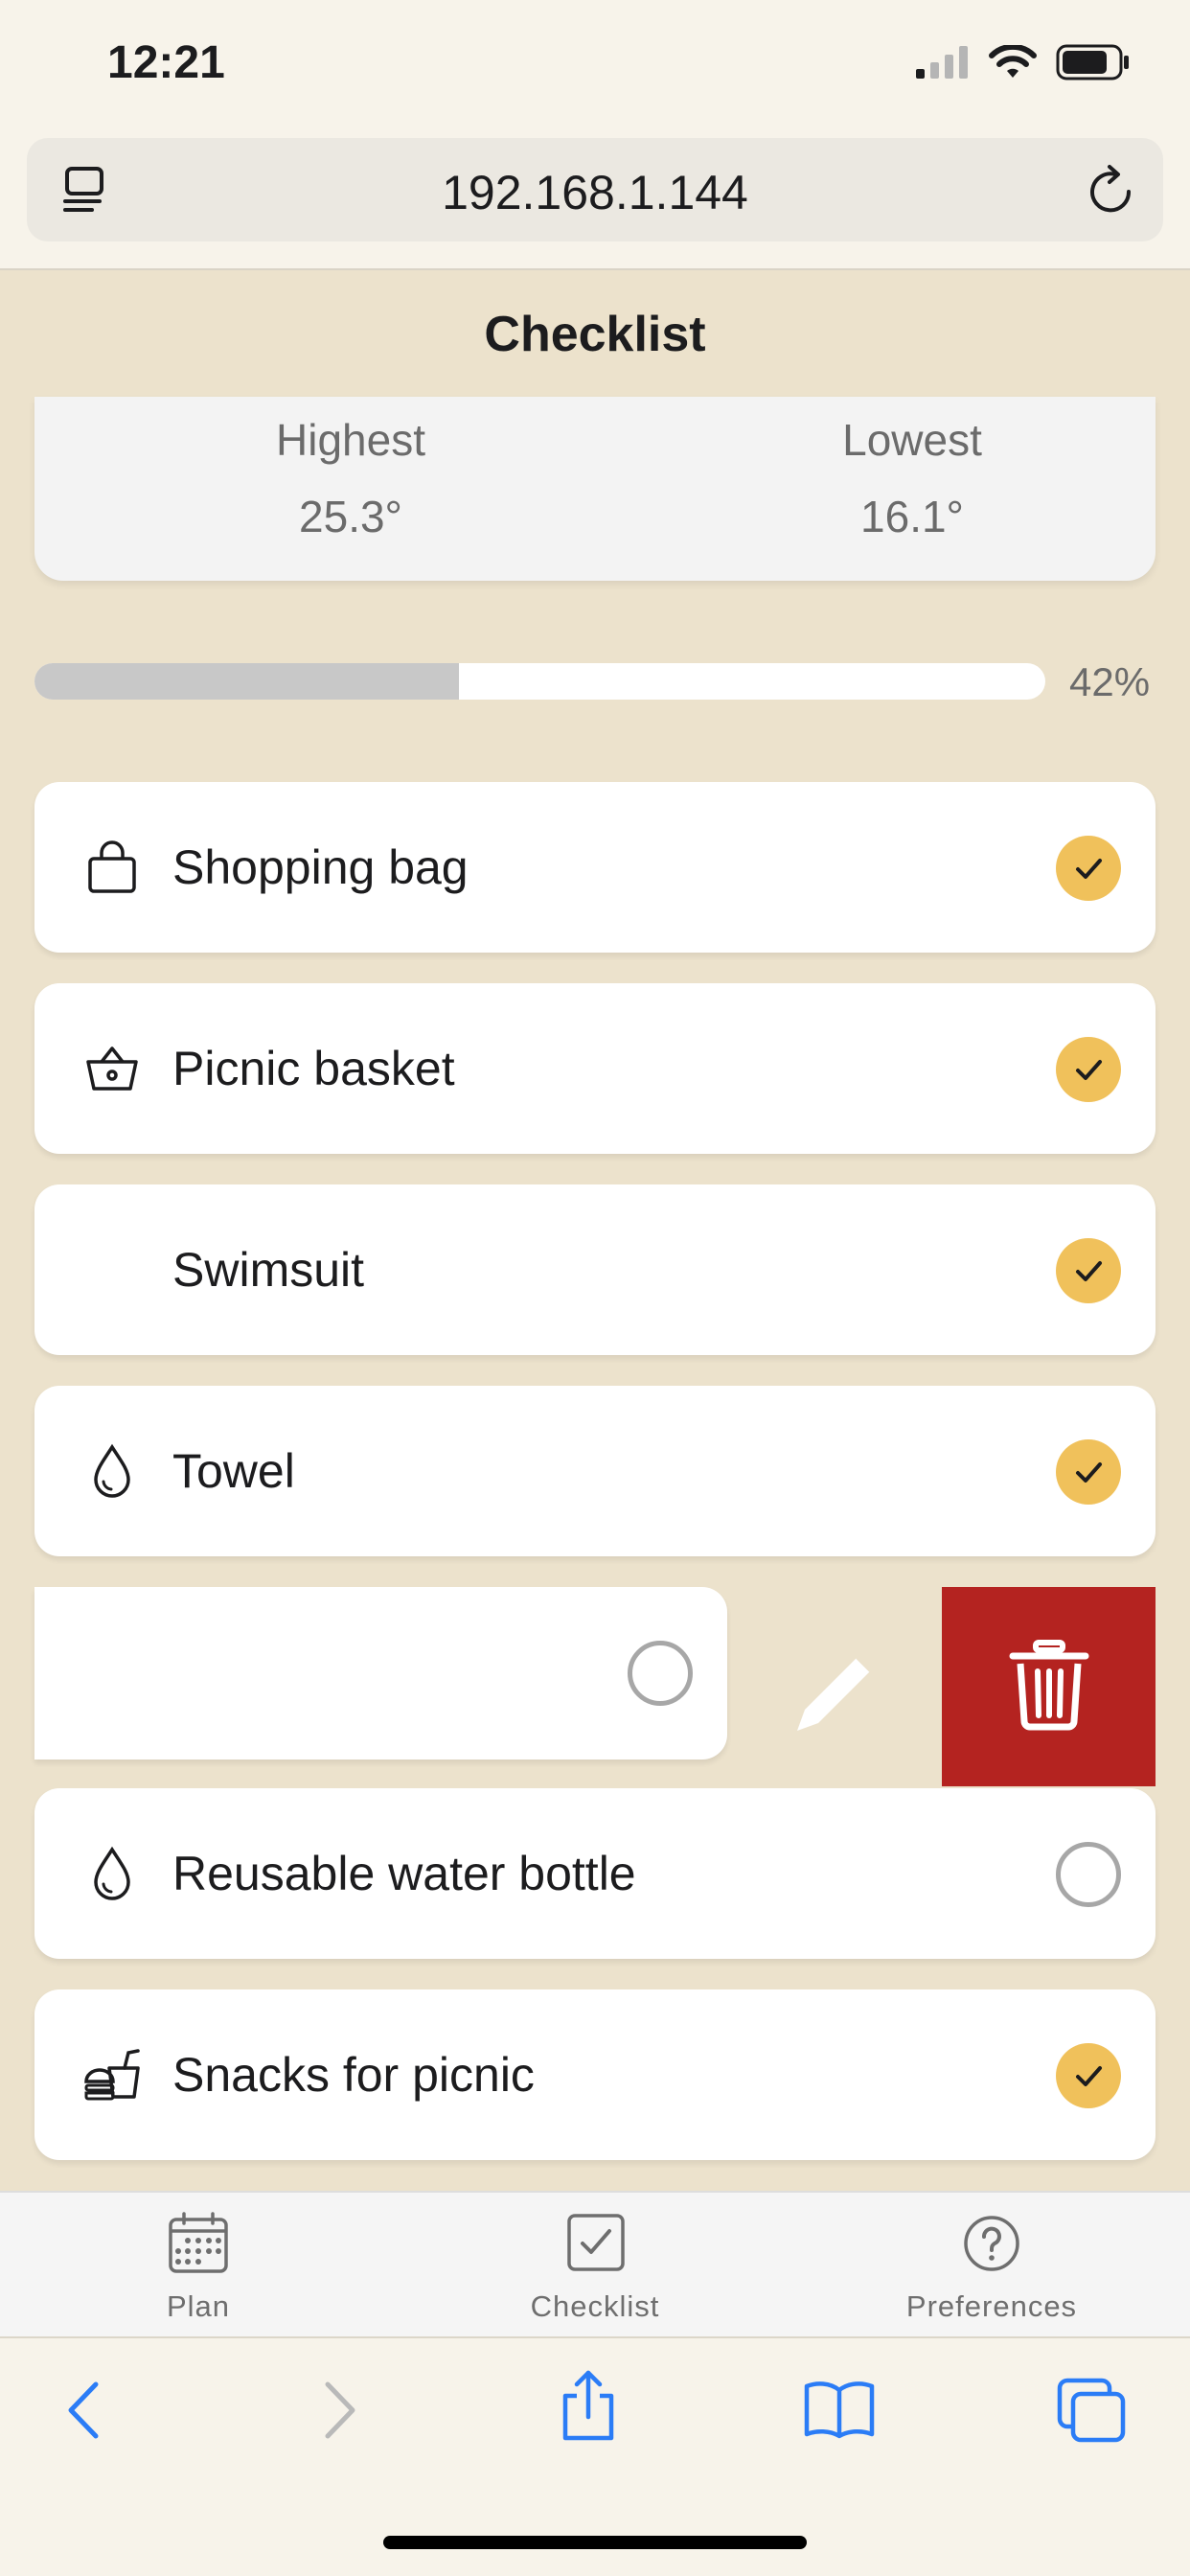 The width and height of the screenshot is (1190, 2576). I want to click on signal-icon, so click(942, 63).